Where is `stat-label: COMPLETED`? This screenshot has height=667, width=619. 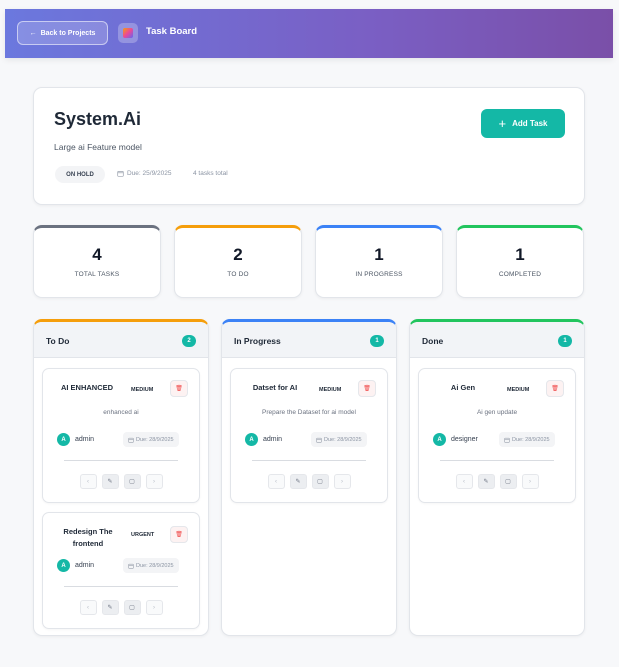
stat-label: COMPLETED is located at coordinates (520, 274).